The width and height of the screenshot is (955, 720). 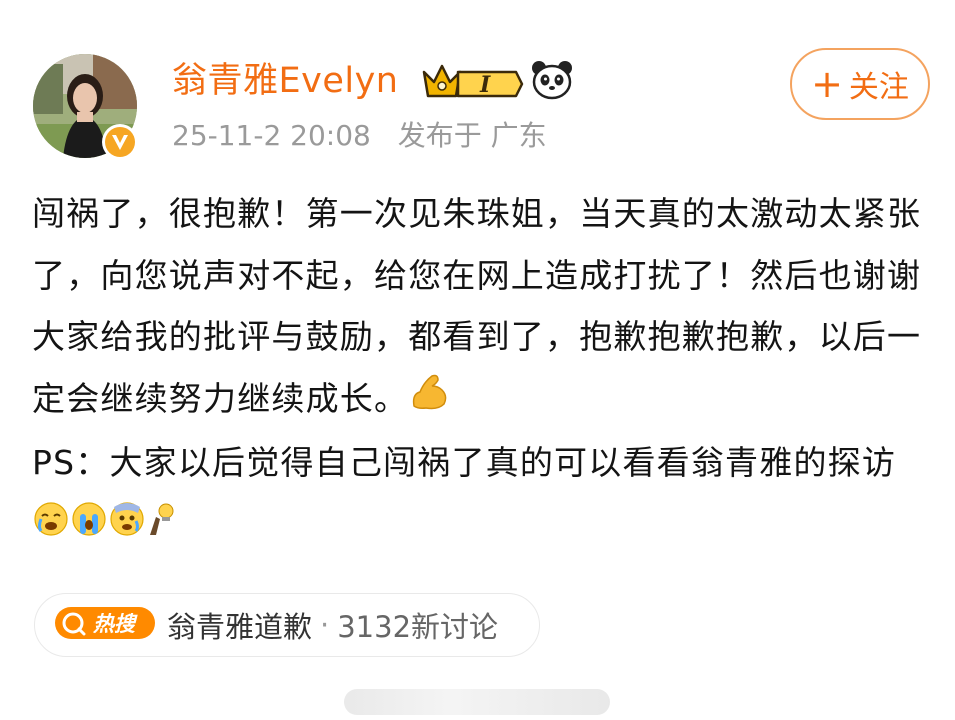 What do you see at coordinates (127, 526) in the screenshot?
I see `scared-emoji-icon` at bounding box center [127, 526].